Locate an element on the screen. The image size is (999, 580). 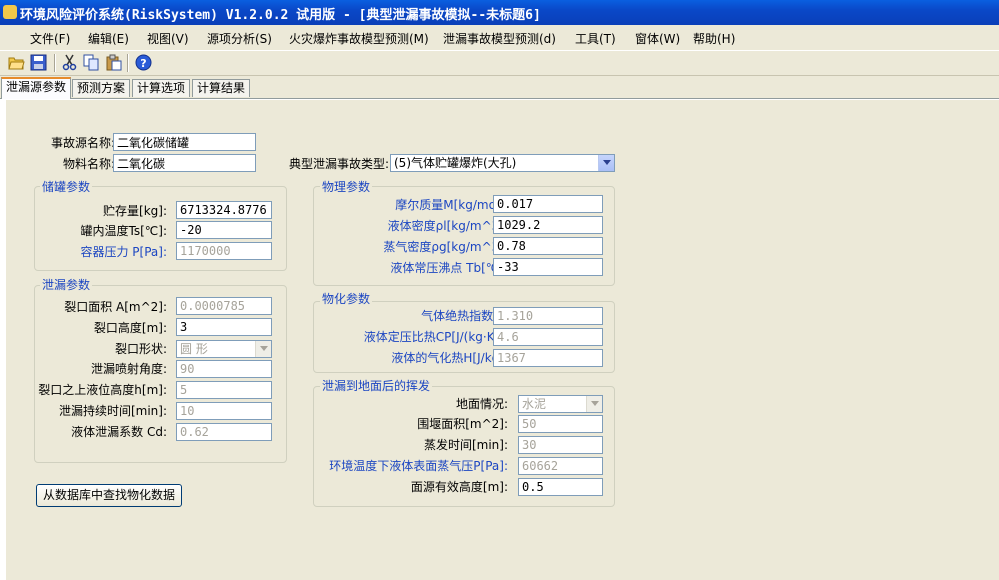
menu-edit: 编辑(E) is located at coordinates (108, 38).